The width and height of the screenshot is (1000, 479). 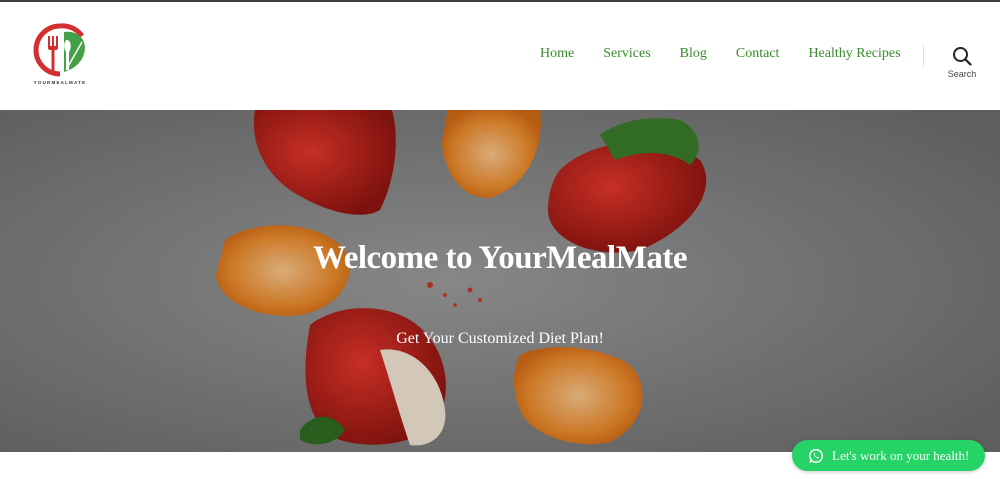 I want to click on nav-divider, so click(x=923, y=56).